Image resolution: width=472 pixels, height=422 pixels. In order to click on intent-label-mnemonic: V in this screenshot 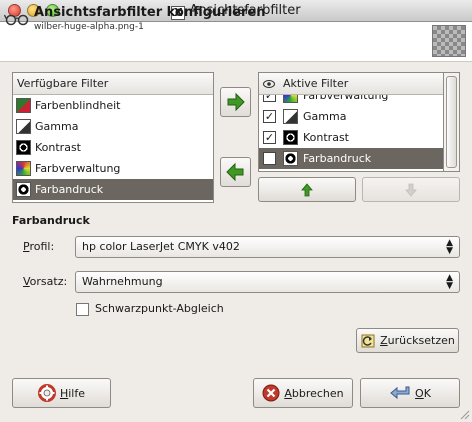, I will do `click(26, 281)`.